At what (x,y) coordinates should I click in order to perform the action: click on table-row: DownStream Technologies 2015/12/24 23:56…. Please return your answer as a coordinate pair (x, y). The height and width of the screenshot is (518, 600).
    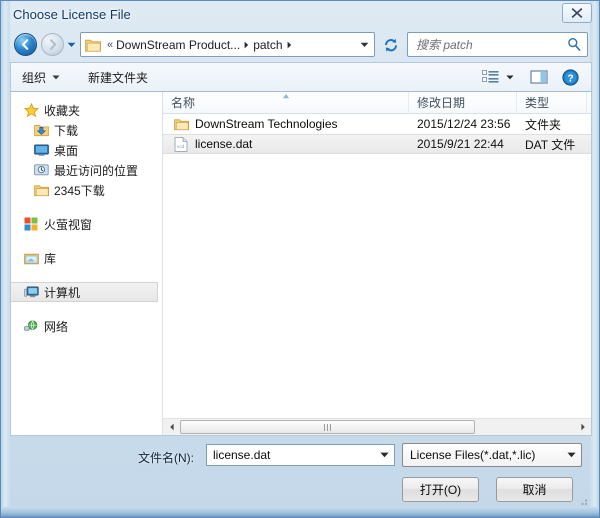
    Looking at the image, I should click on (377, 124).